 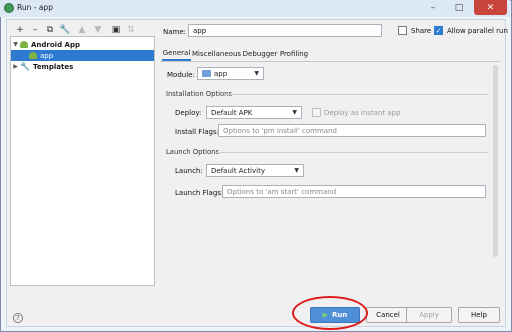 What do you see at coordinates (35, 30) in the screenshot?
I see `remove-configuration-button: –` at bounding box center [35, 30].